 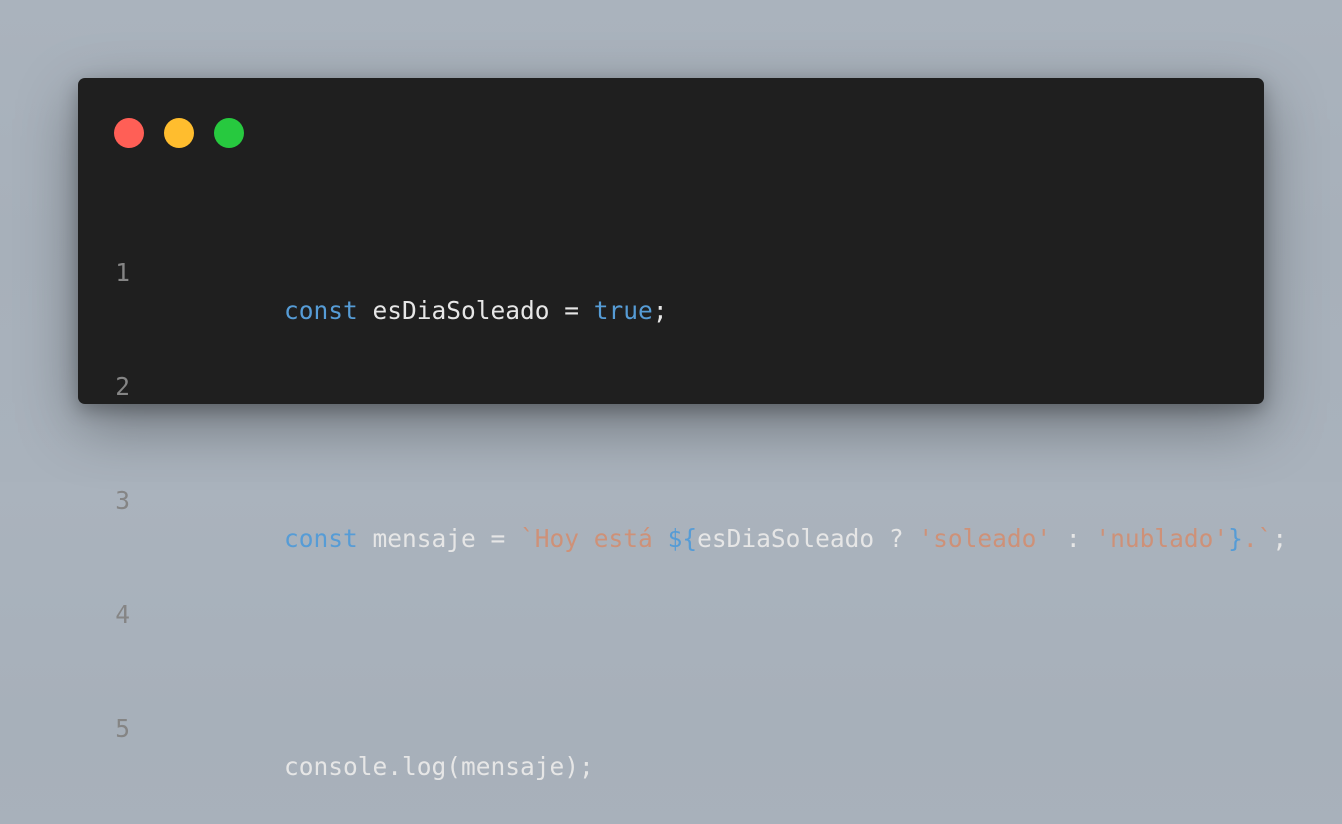 I want to click on minimize-button, so click(x=179, y=133).